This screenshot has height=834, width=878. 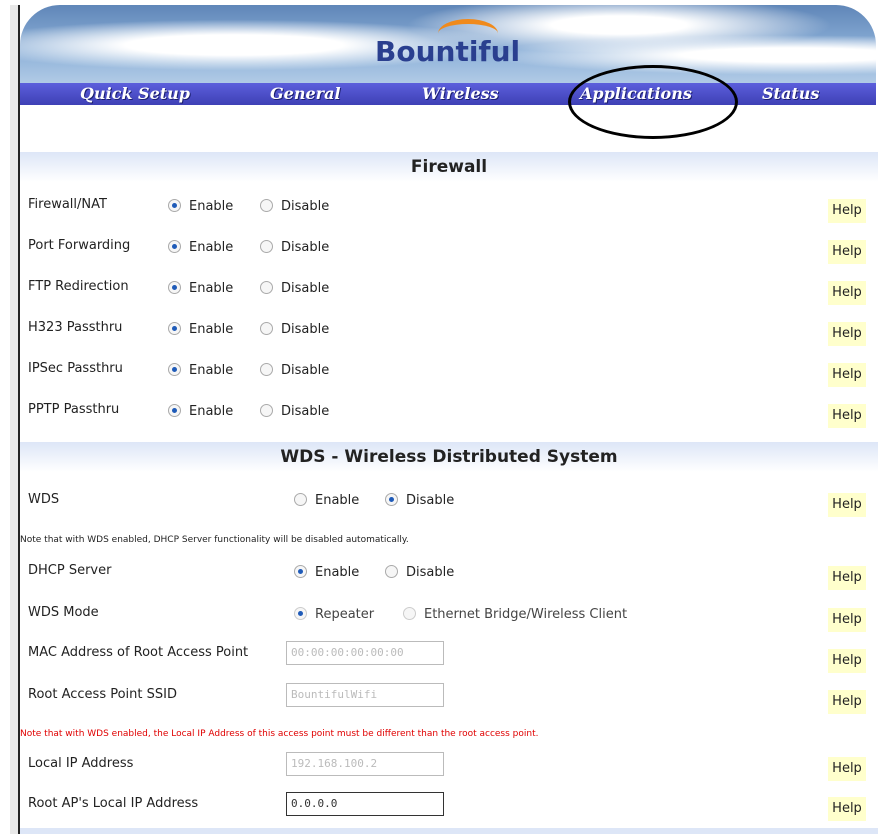 I want to click on wds-label: WDS, so click(x=44, y=499).